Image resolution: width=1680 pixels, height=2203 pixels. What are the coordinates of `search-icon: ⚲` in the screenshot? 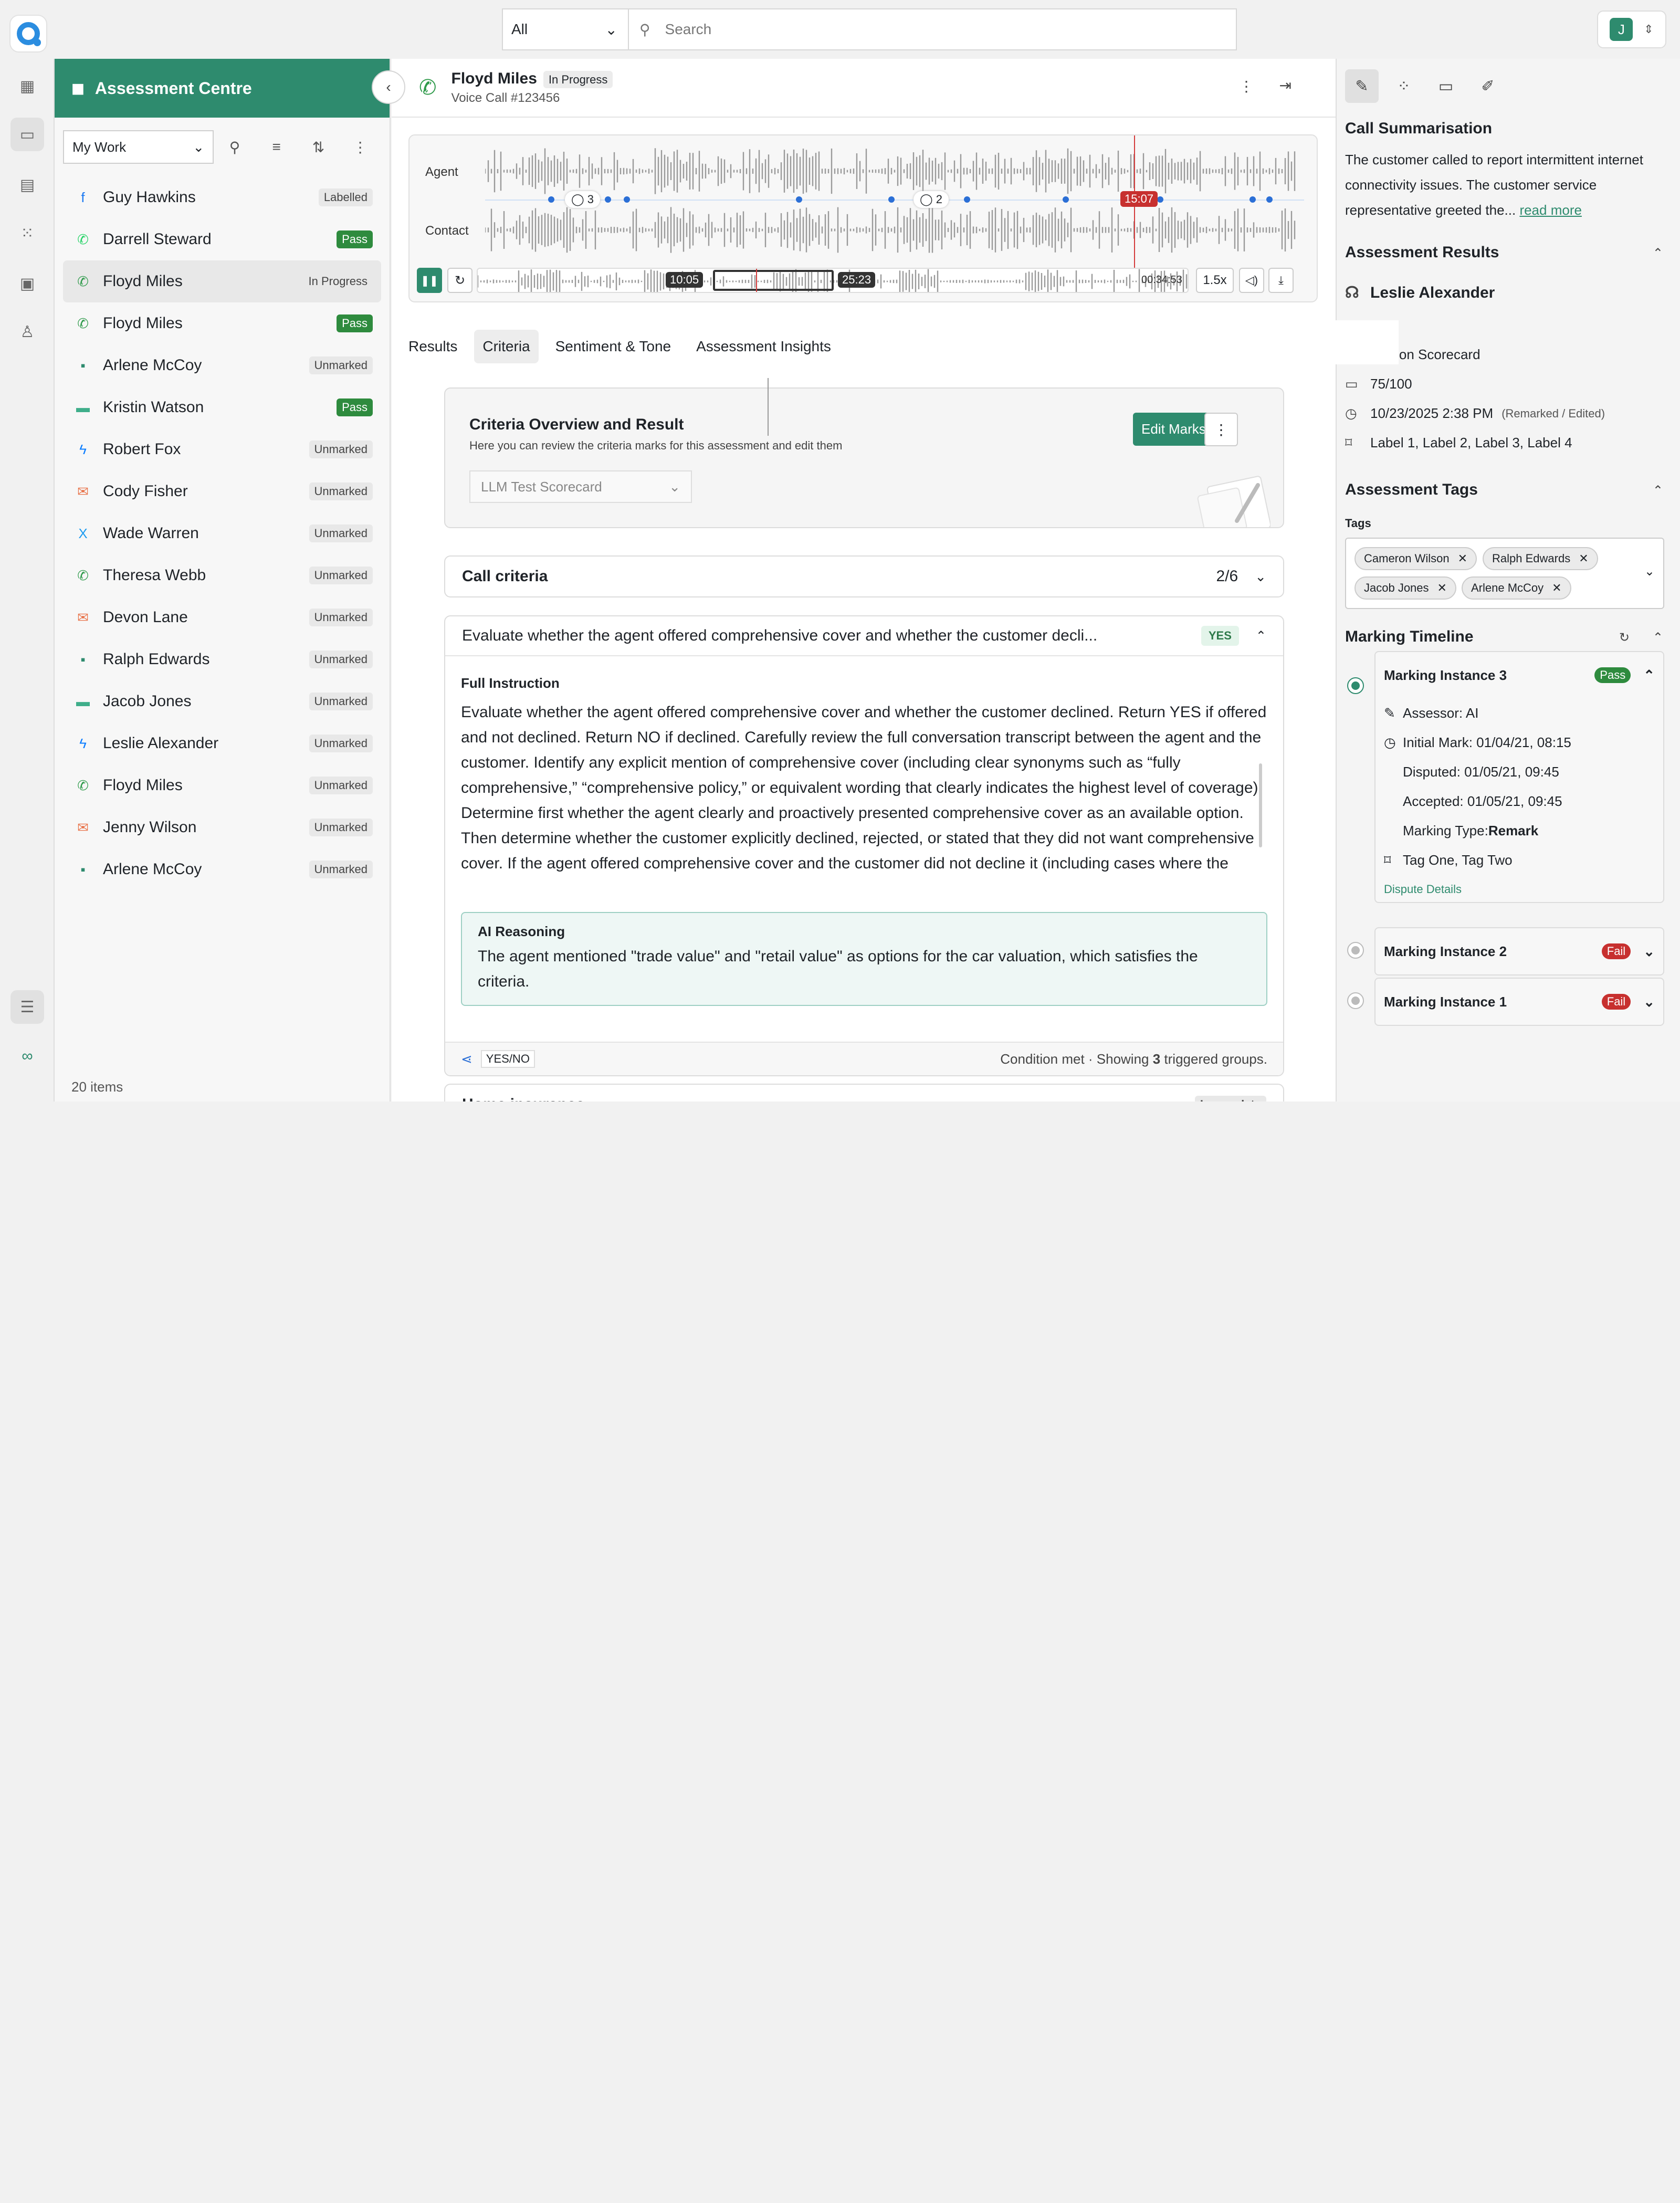 It's located at (235, 147).